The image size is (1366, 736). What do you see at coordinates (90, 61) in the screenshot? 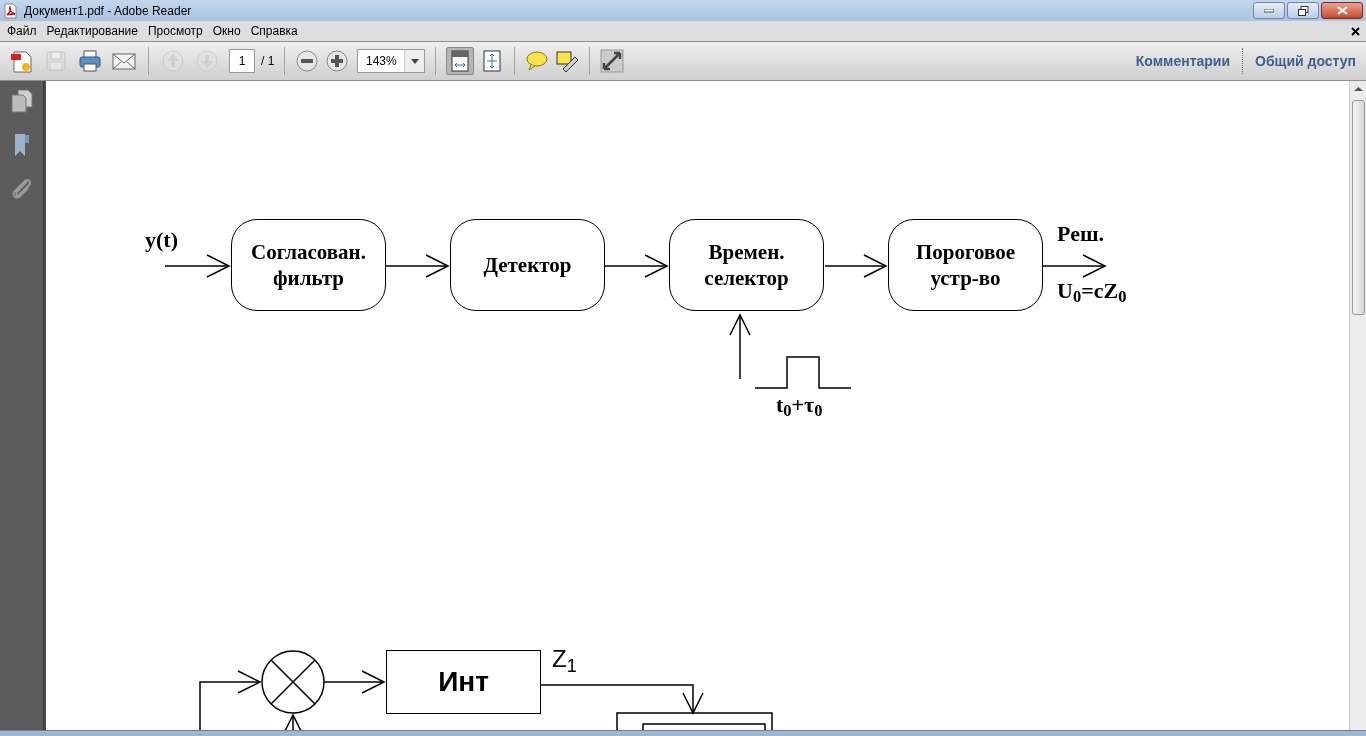
I see `printer-icon` at bounding box center [90, 61].